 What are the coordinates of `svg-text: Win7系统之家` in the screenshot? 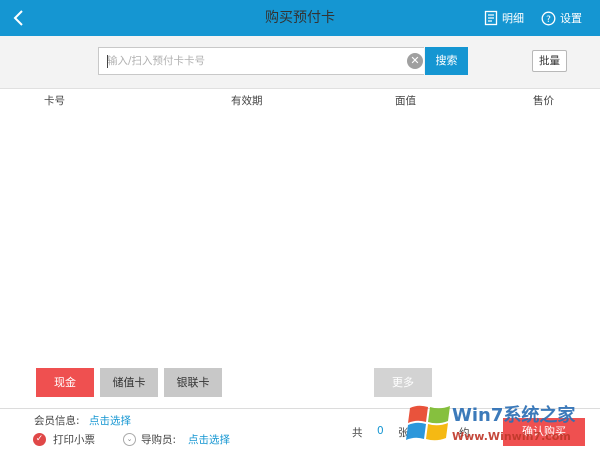 It's located at (514, 415).